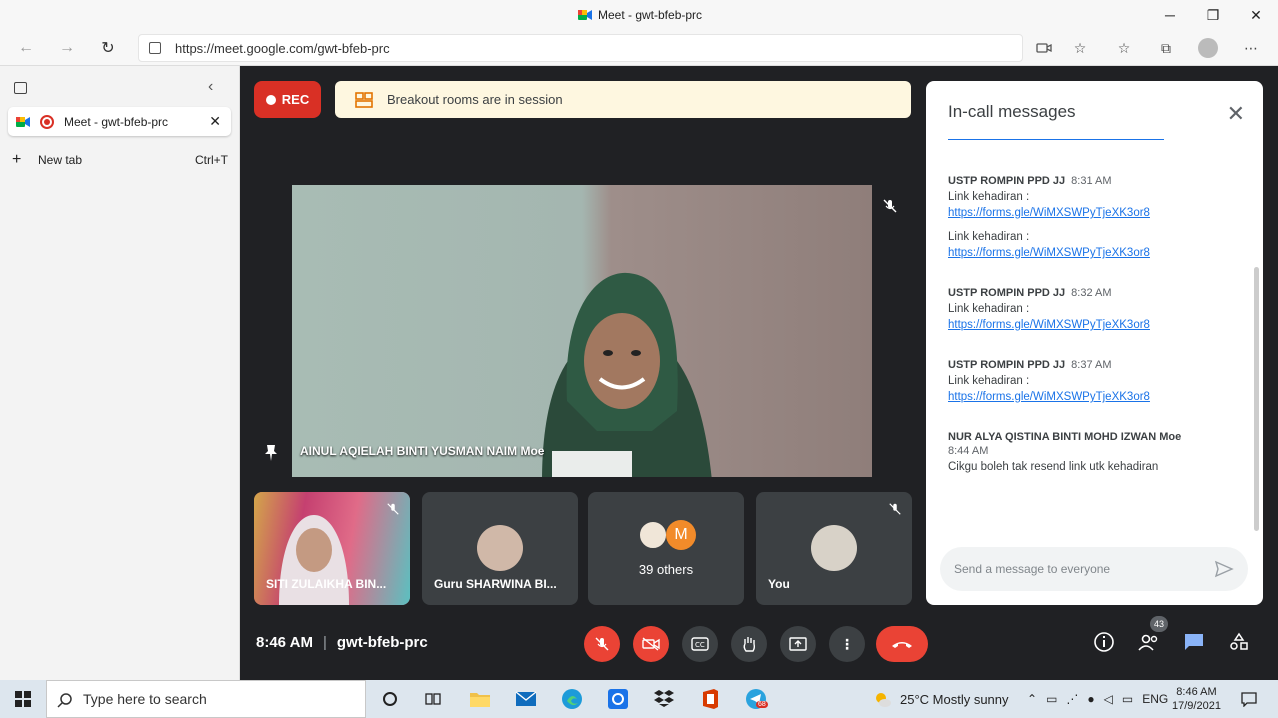 Image resolution: width=1278 pixels, height=718 pixels. I want to click on profile-avatar, so click(1208, 48).